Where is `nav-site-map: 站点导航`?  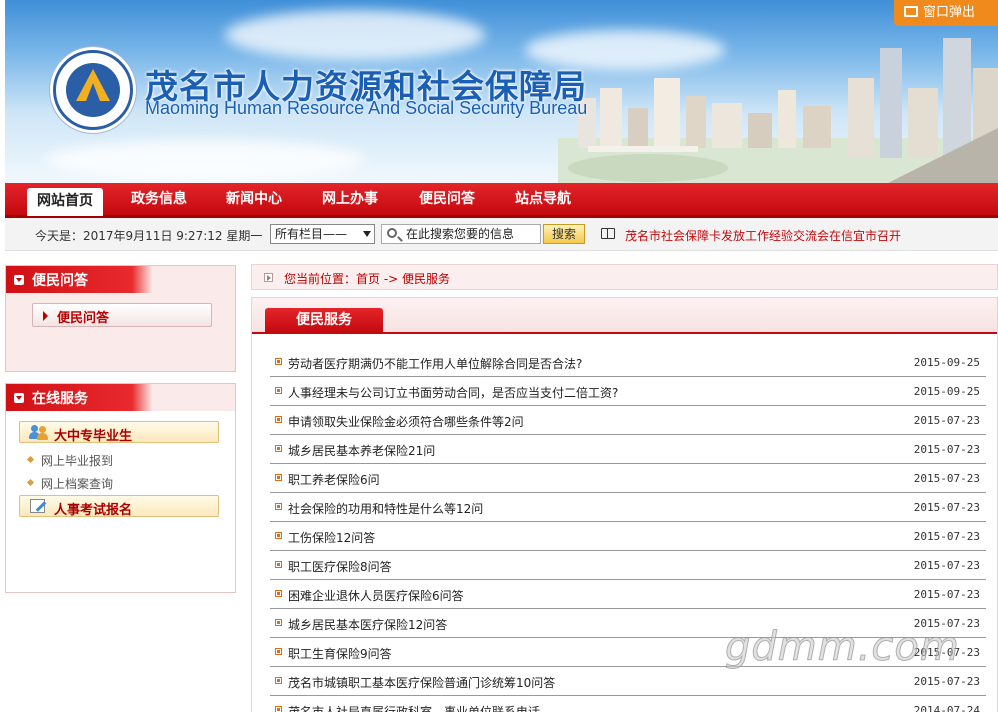 nav-site-map: 站点导航 is located at coordinates (543, 199).